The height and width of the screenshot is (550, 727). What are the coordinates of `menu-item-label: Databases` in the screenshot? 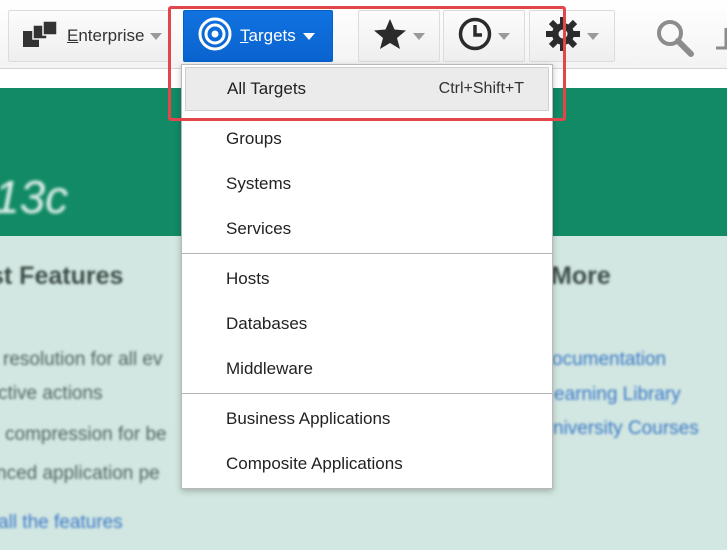 It's located at (267, 323).